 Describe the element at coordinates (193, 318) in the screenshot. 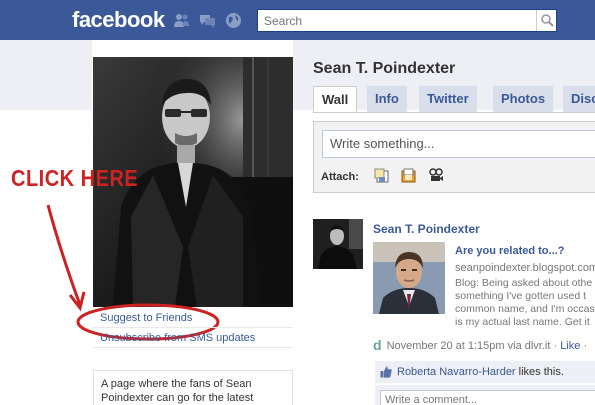

I see `suggest-to-friends-link: Suggest to Friends` at that location.